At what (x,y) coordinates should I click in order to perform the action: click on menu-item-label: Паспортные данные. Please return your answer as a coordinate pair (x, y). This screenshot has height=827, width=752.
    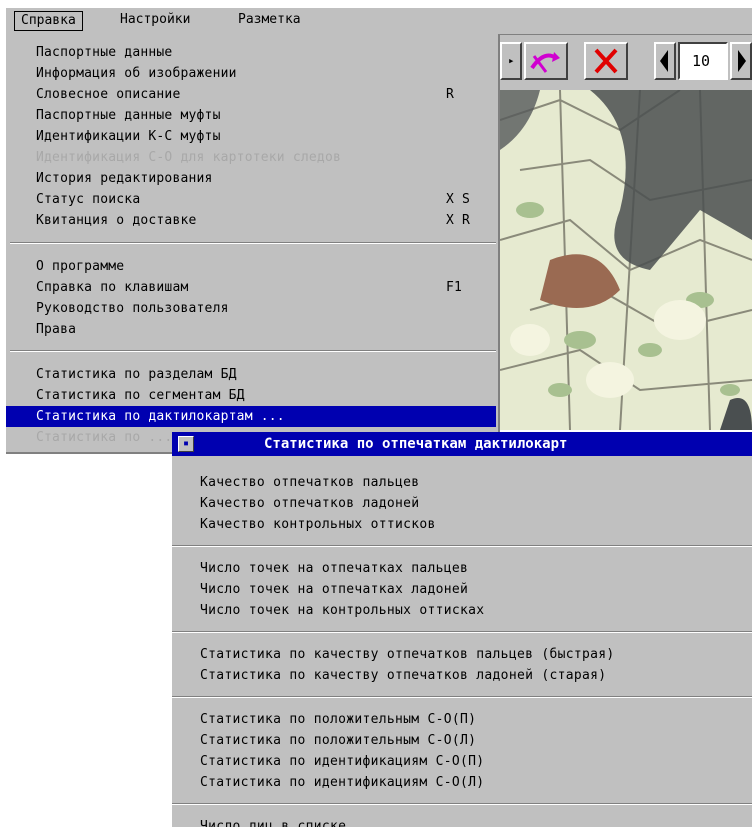
    Looking at the image, I should click on (104, 52).